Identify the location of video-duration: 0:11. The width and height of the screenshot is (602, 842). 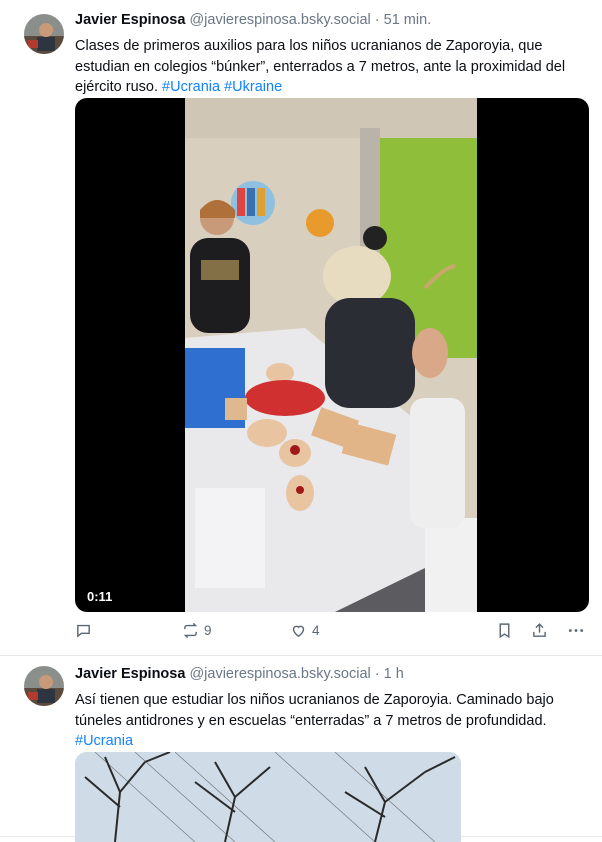
(100, 596).